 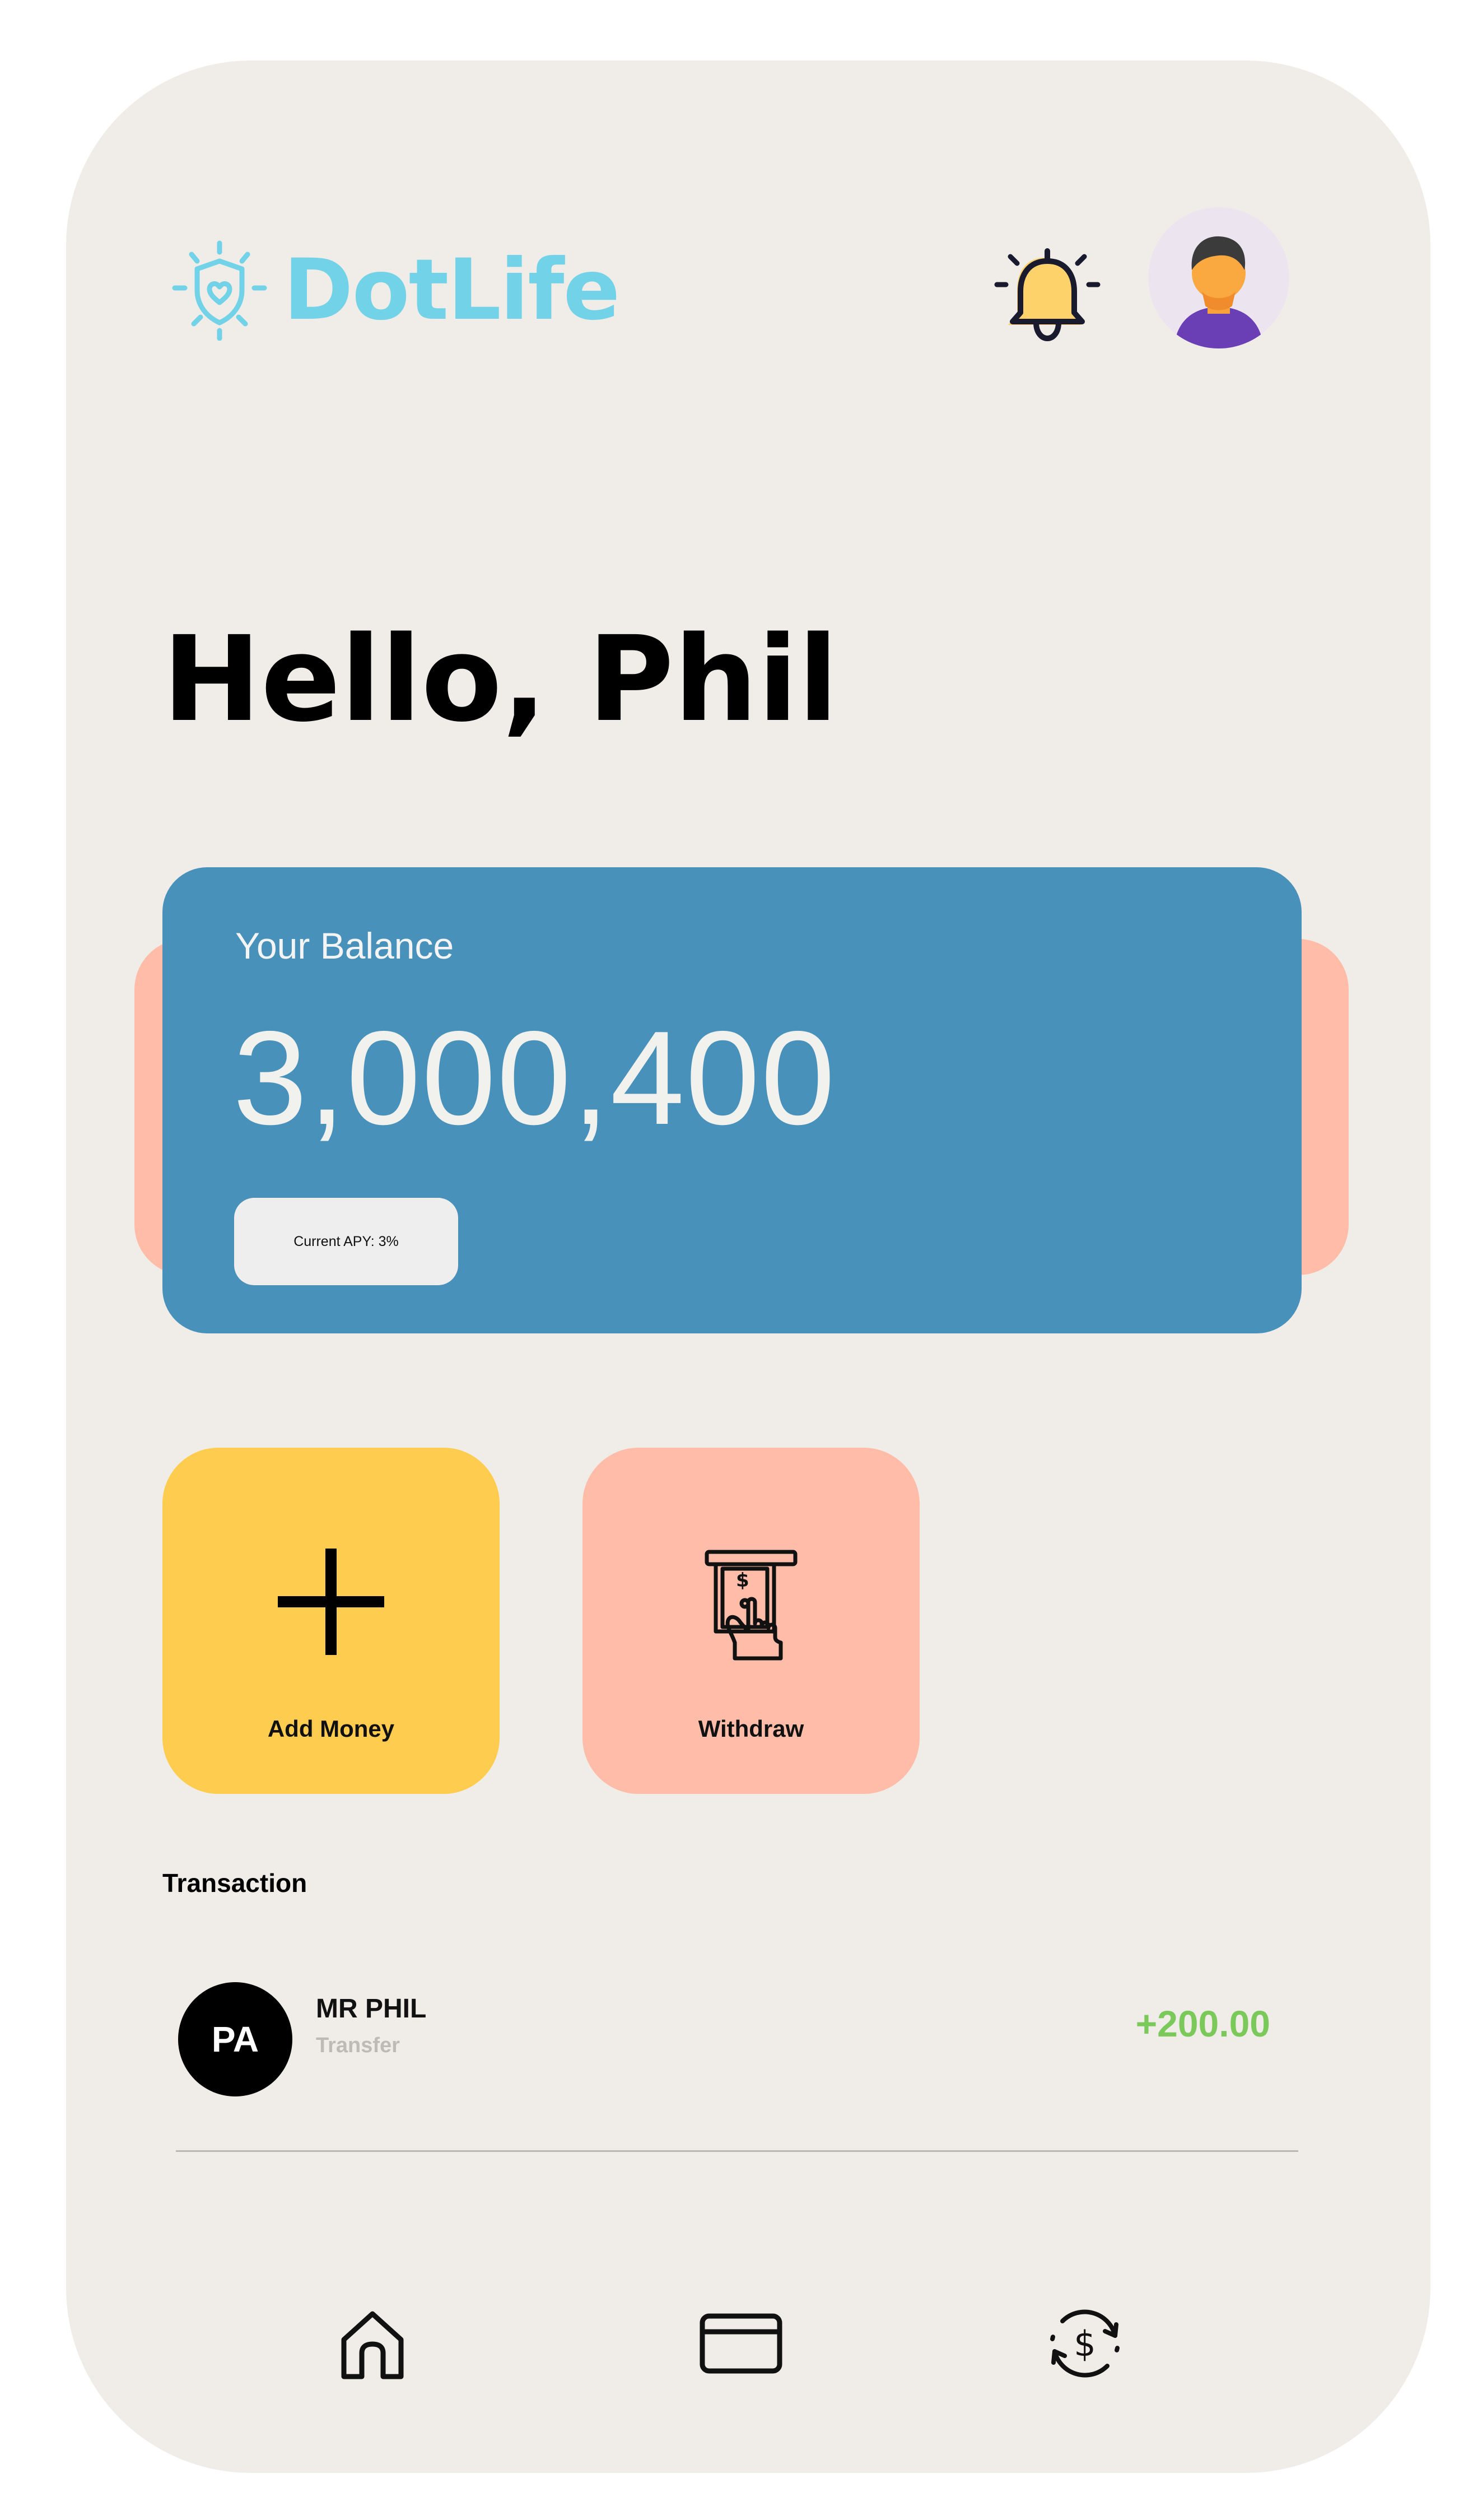 I want to click on apy-badge: Current APY: 3%, so click(x=346, y=1241).